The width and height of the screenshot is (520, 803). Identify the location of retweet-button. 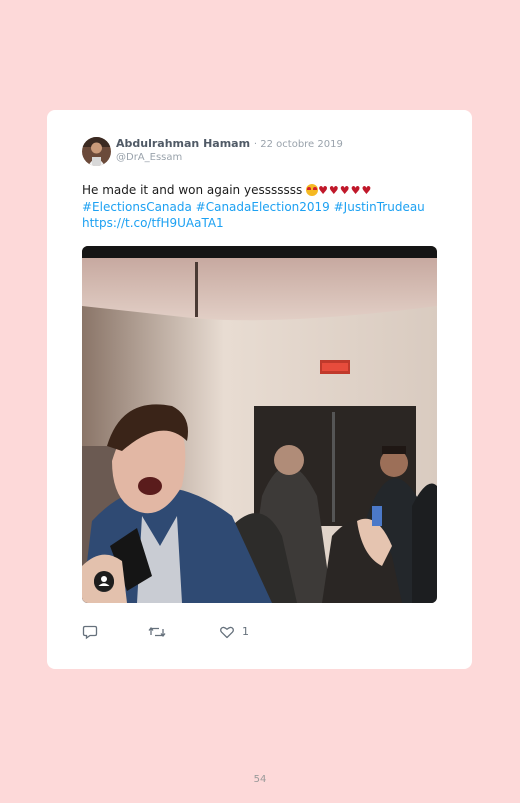
(157, 633).